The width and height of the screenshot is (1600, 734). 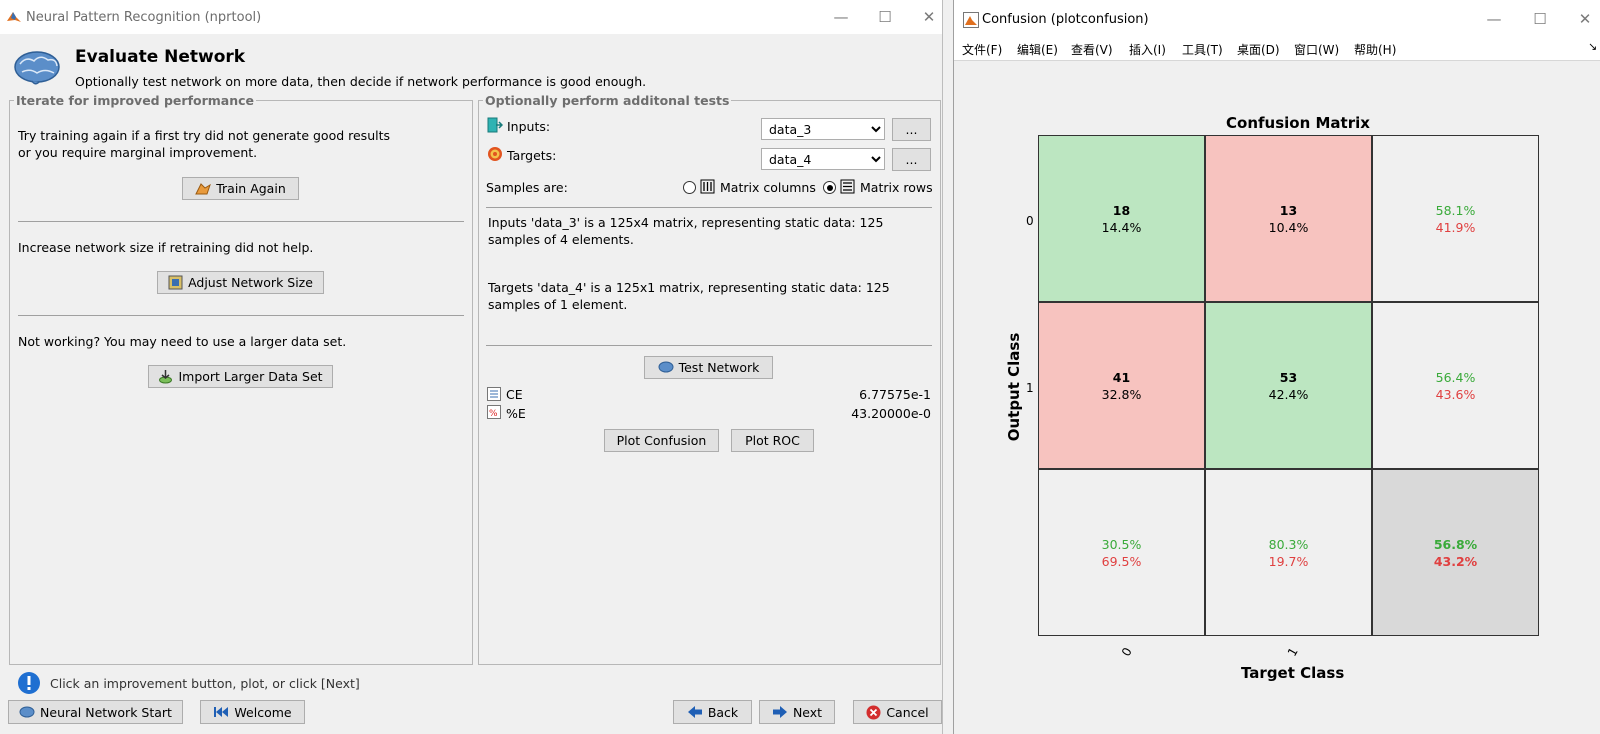 I want to click on ce-value: 6.77575e-1, so click(x=895, y=394).